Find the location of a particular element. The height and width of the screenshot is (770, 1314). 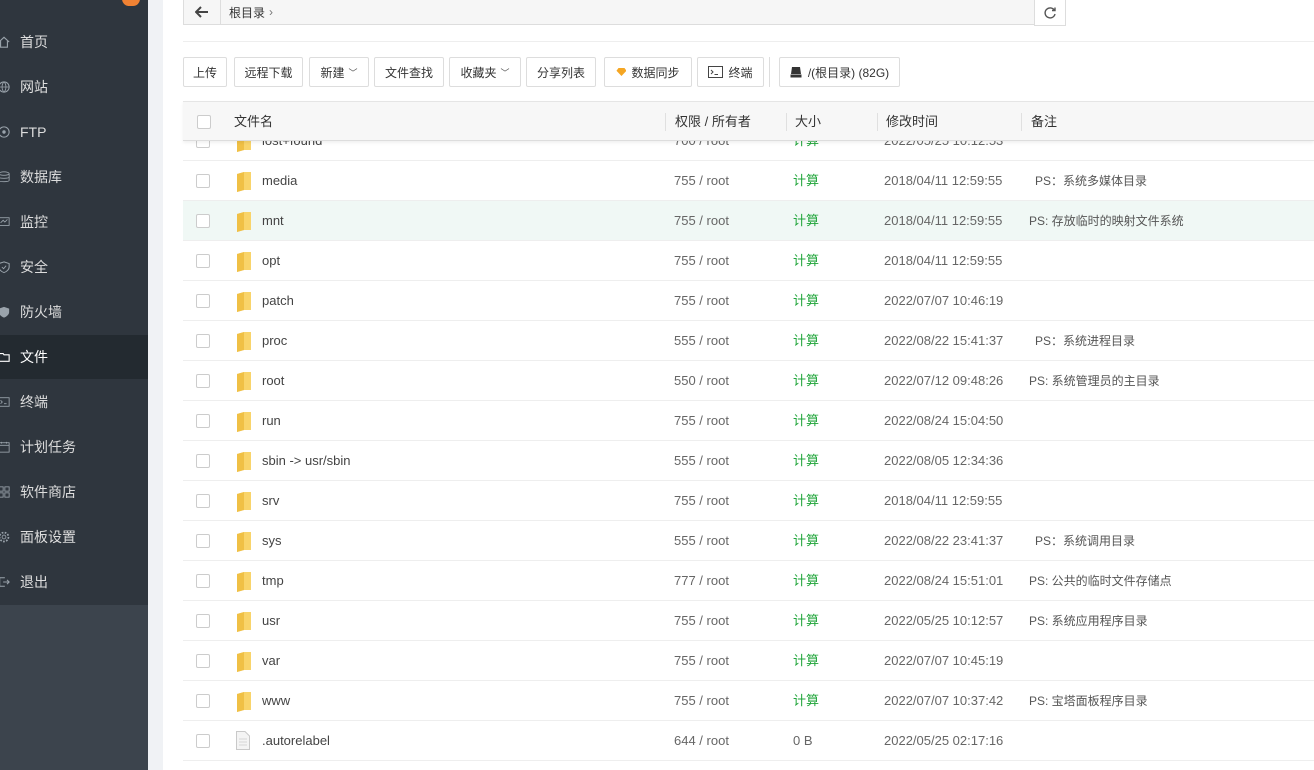

file-name: opt is located at coordinates (271, 261).